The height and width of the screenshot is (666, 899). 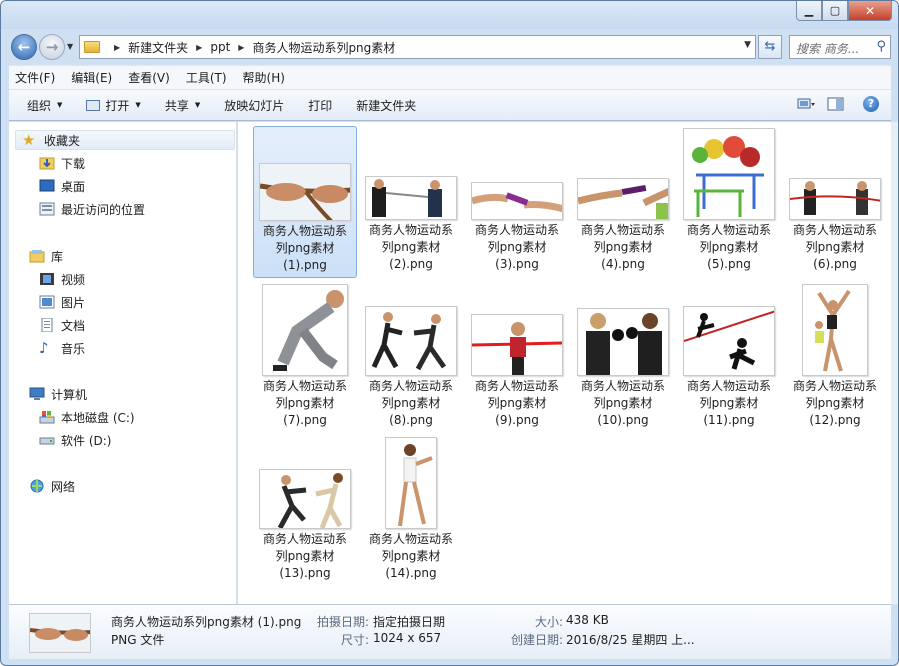 What do you see at coordinates (623, 202) in the screenshot?
I see `file-item: 商务人物运动系 列png素材 (4).png` at bounding box center [623, 202].